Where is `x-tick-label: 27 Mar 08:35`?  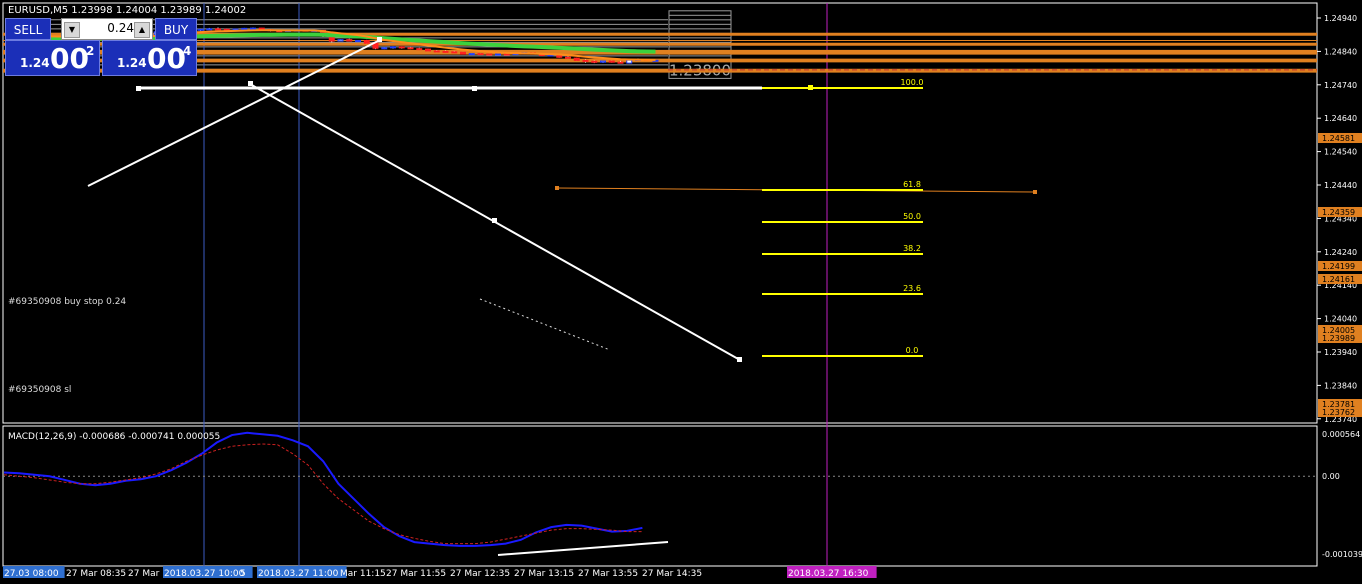 x-tick-label: 27 Mar 08:35 is located at coordinates (96, 574).